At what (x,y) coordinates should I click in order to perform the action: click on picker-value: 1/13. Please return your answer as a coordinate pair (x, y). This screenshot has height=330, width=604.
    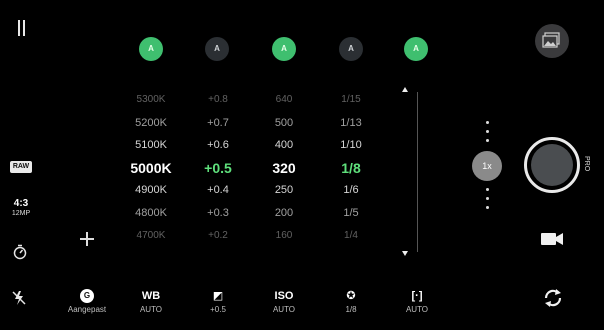
    Looking at the image, I should click on (351, 123).